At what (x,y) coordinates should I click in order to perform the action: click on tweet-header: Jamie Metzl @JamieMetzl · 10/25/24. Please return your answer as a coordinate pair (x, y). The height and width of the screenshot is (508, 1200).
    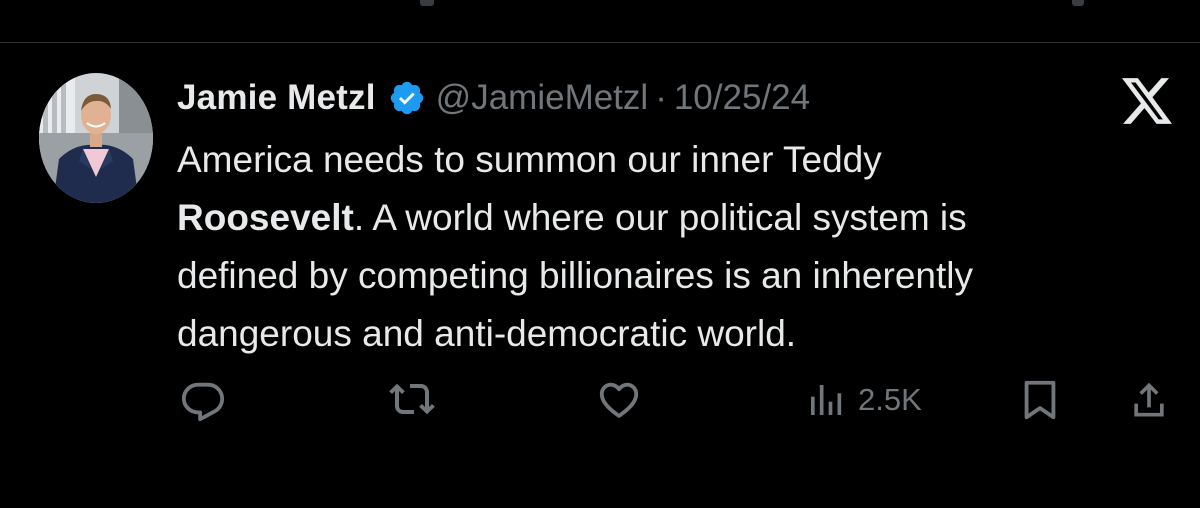
    Looking at the image, I should click on (493, 98).